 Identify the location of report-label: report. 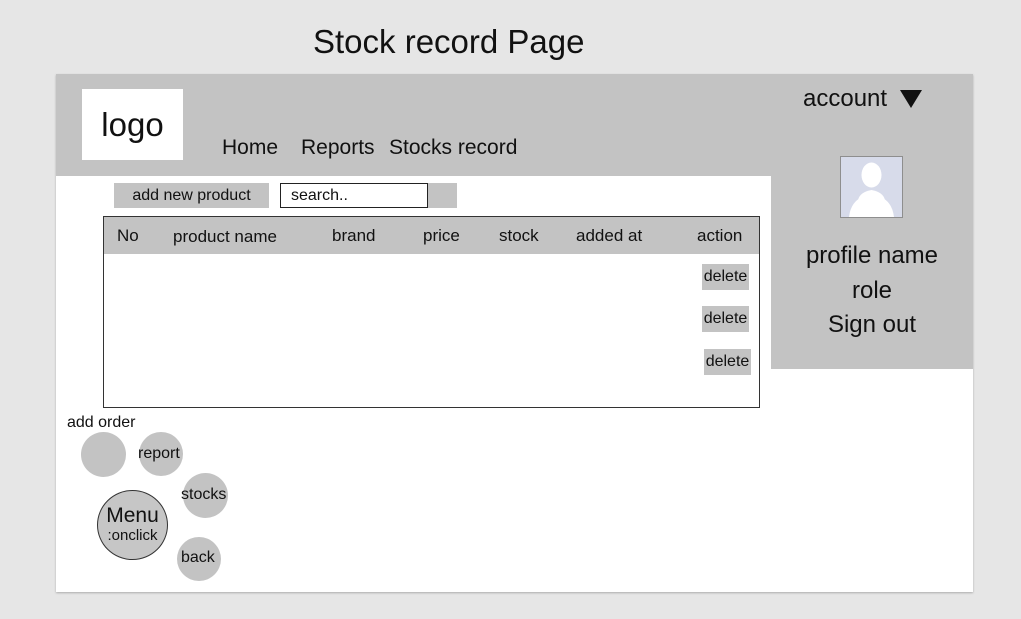
(159, 453).